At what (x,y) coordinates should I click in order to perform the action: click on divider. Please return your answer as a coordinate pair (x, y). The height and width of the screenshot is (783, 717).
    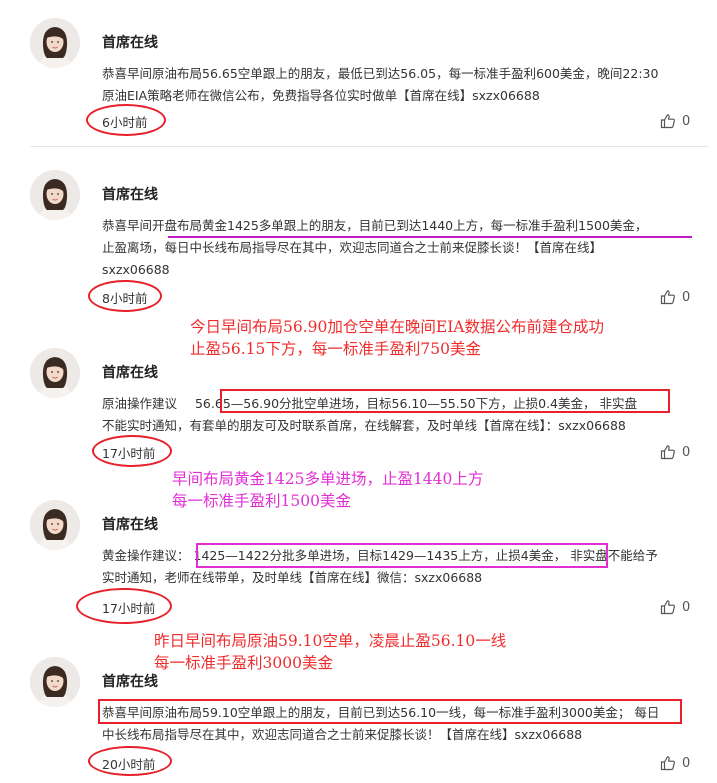
    Looking at the image, I should click on (369, 146).